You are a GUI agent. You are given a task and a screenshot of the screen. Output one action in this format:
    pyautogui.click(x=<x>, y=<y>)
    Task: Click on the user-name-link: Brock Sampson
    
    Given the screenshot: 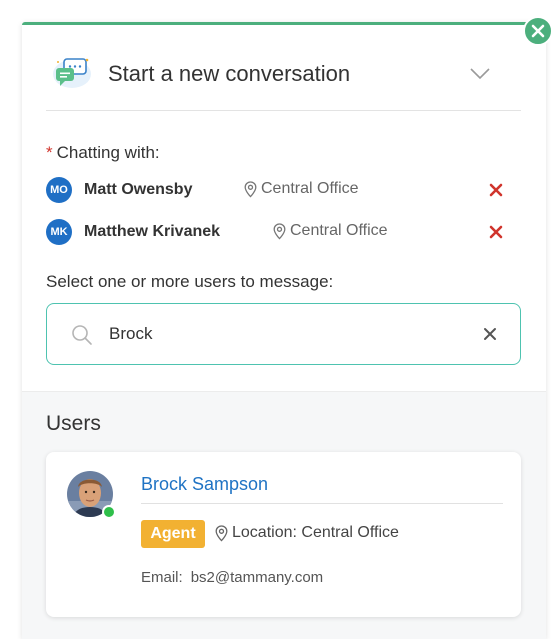 What is the action you would take?
    pyautogui.click(x=204, y=484)
    